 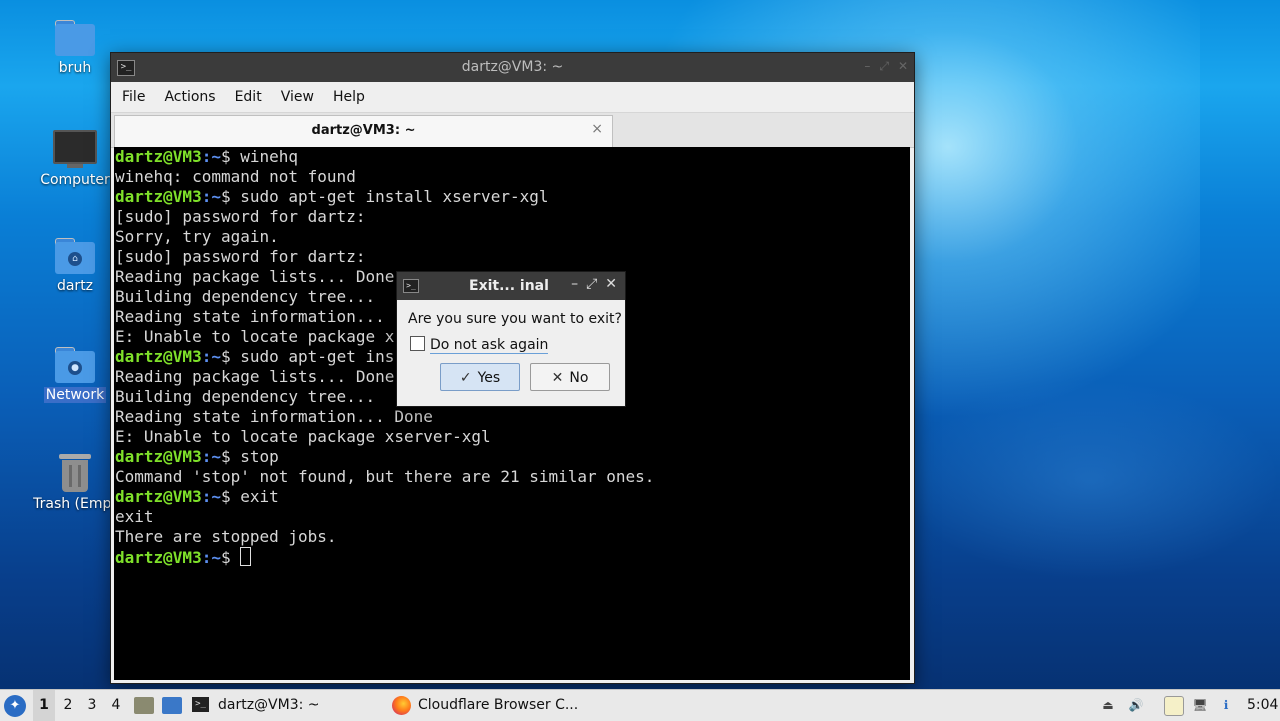 I want to click on output-text: There are stopped jobs., so click(x=226, y=536).